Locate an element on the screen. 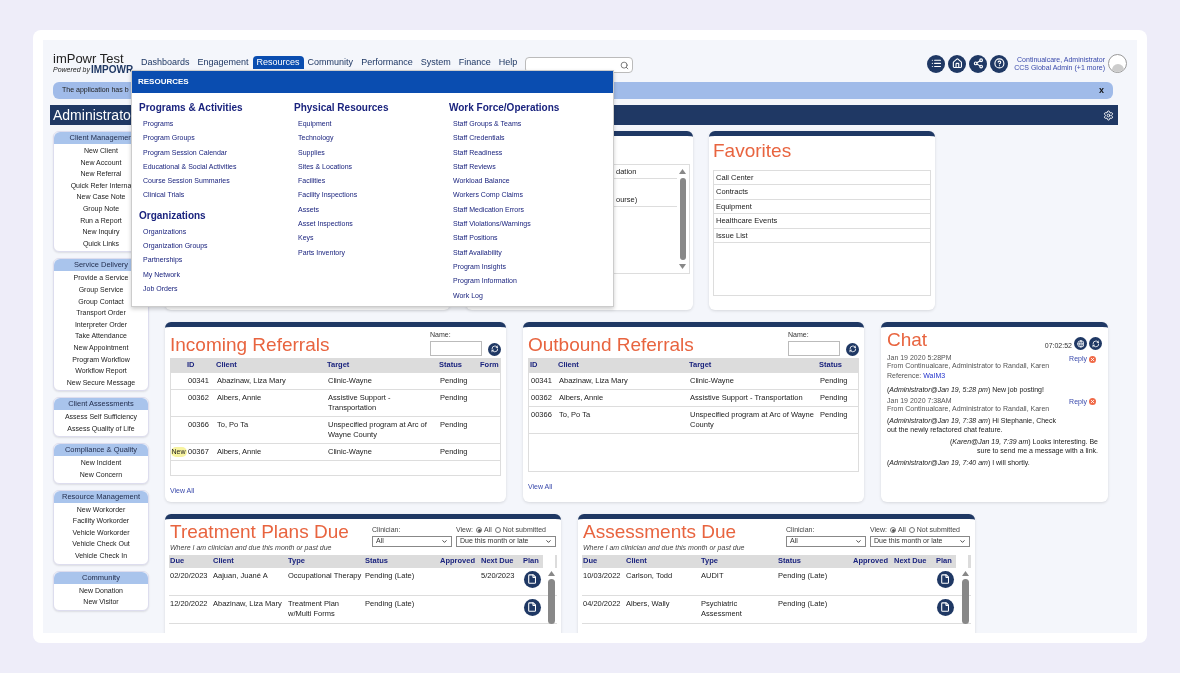 The image size is (1180, 673). panel-title: Chat is located at coordinates (907, 340).